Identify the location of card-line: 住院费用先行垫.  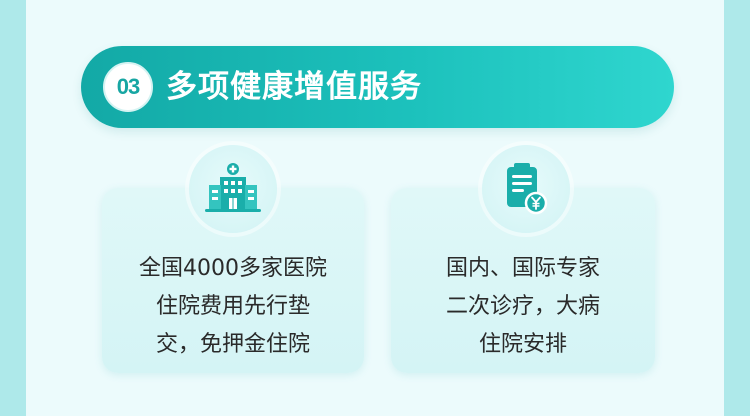
(232, 306).